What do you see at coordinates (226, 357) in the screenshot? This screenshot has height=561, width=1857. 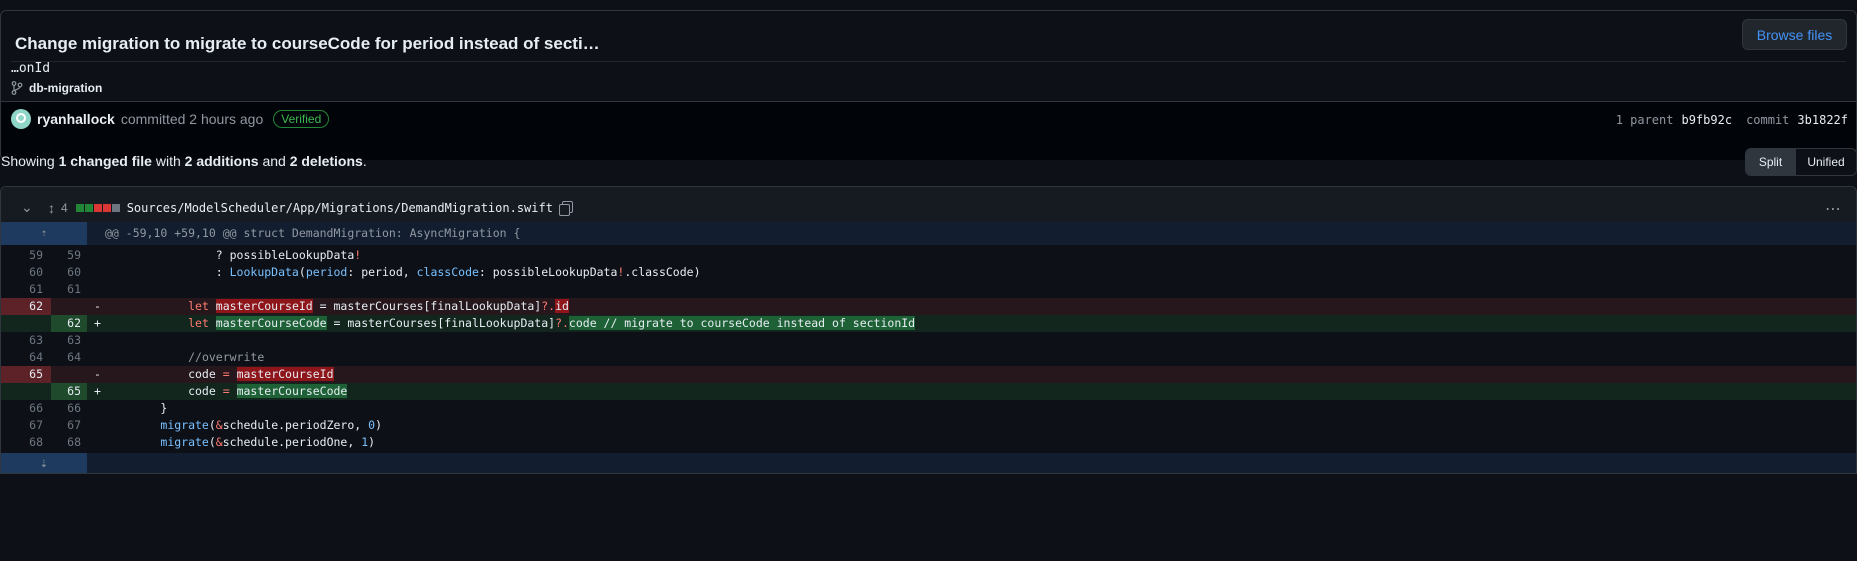 I see `code-token: //overwrite` at bounding box center [226, 357].